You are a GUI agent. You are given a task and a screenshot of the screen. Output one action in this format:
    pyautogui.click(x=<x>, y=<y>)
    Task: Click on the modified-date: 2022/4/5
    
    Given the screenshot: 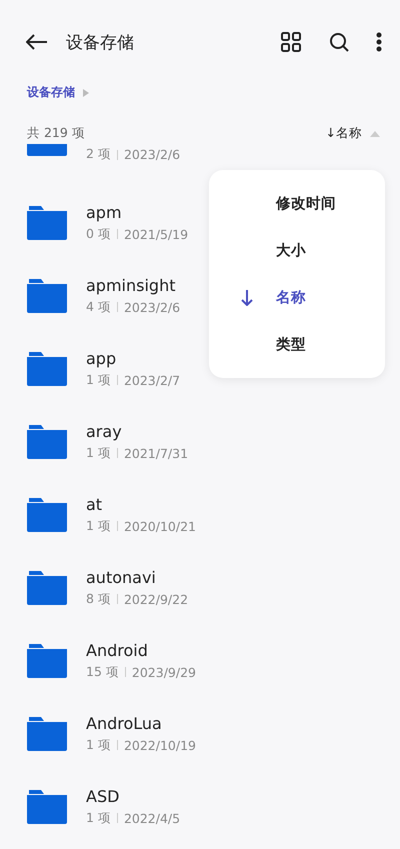 What is the action you would take?
    pyautogui.click(x=152, y=818)
    